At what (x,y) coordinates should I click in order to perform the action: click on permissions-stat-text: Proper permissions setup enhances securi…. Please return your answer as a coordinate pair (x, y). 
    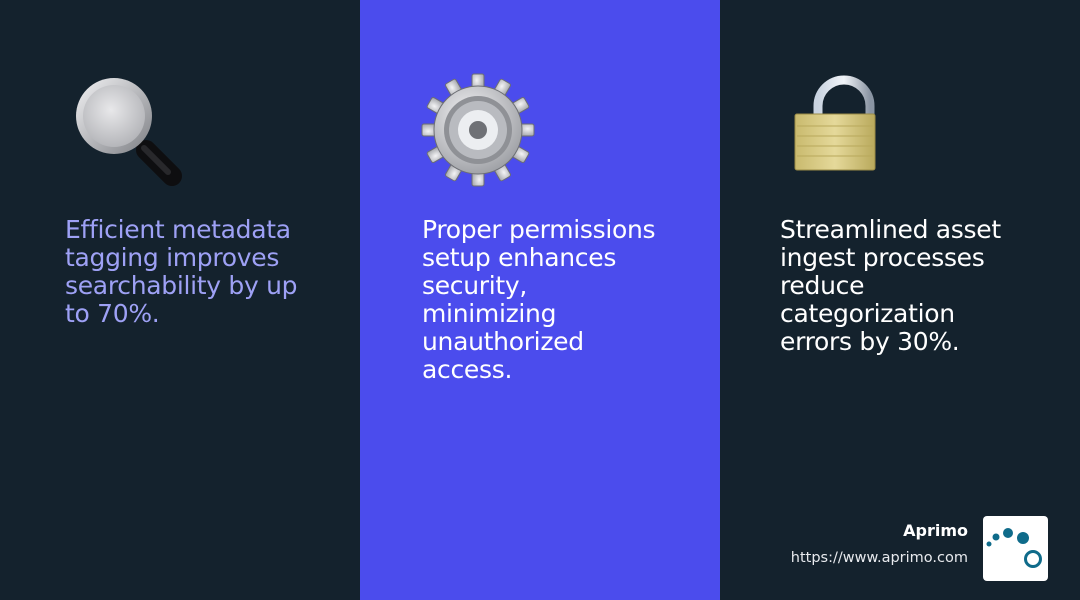
    Looking at the image, I should click on (539, 299).